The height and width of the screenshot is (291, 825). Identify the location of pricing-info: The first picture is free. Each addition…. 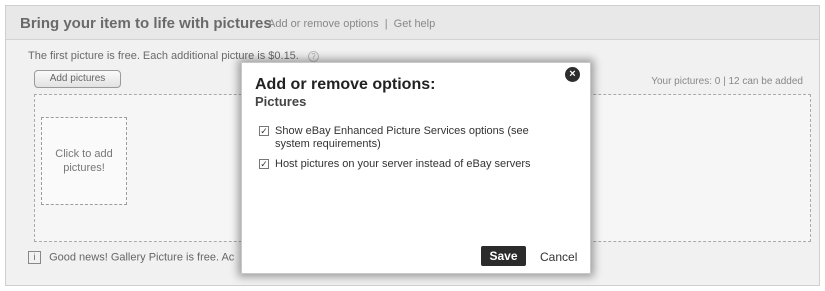
(173, 56).